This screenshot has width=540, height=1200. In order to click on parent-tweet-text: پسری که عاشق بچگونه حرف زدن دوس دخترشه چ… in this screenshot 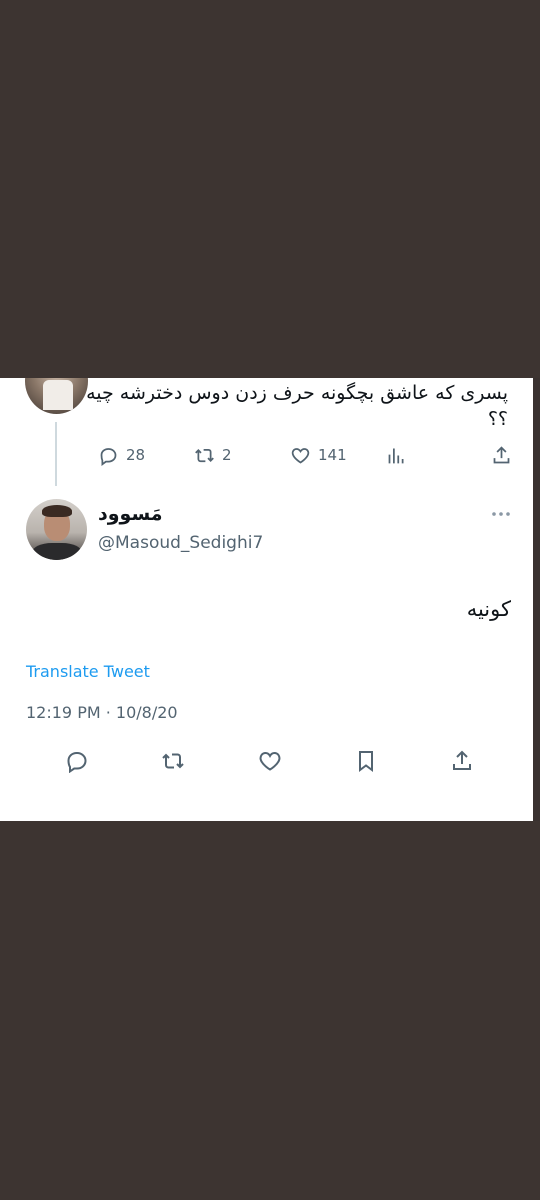, I will do `click(297, 406)`.